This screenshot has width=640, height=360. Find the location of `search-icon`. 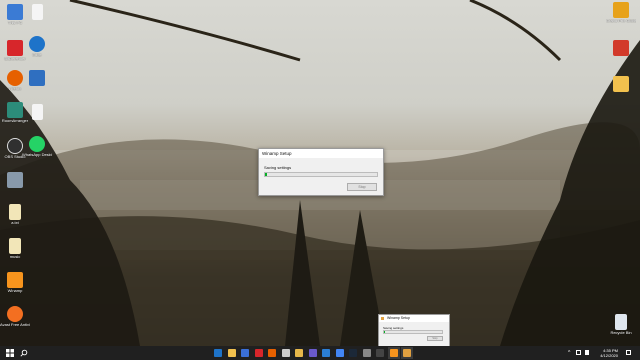

search-icon is located at coordinates (24, 353).